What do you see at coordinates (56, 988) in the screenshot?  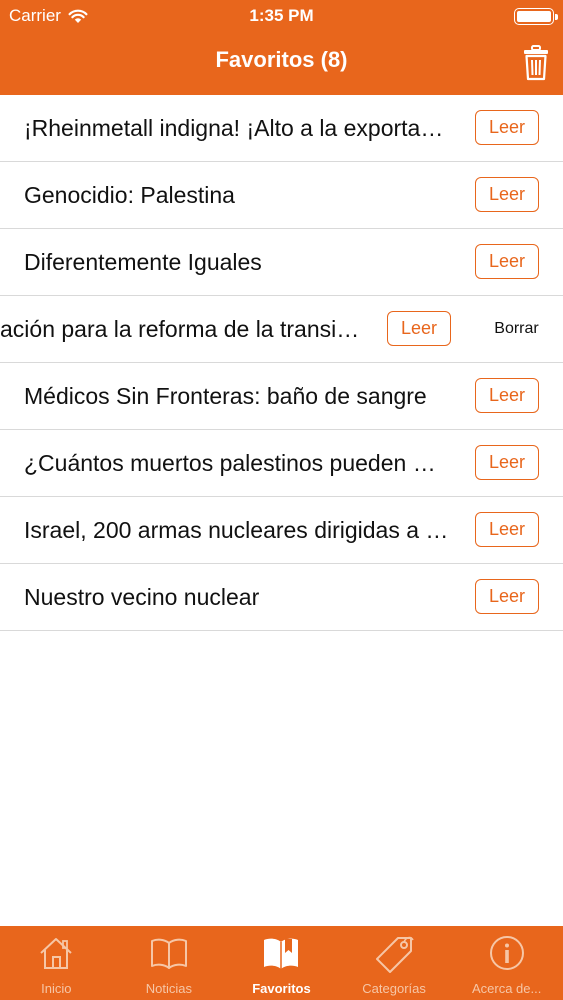 I see `tab-label: Inicio` at bounding box center [56, 988].